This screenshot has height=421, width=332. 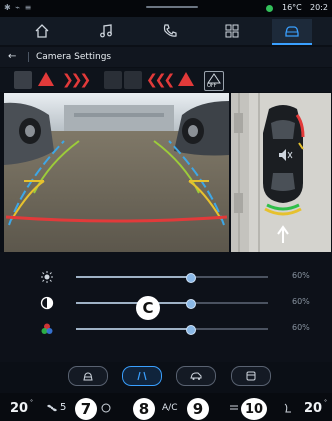 What do you see at coordinates (172, 7) in the screenshot?
I see `notification-handle` at bounding box center [172, 7].